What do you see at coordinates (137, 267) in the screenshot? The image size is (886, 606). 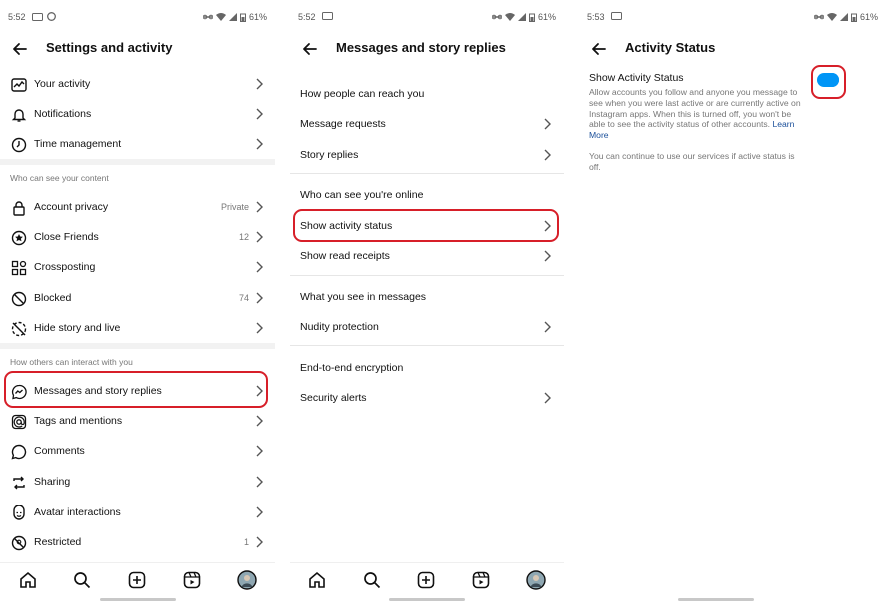 I see `settings-item-crossposting: Crossposting` at bounding box center [137, 267].